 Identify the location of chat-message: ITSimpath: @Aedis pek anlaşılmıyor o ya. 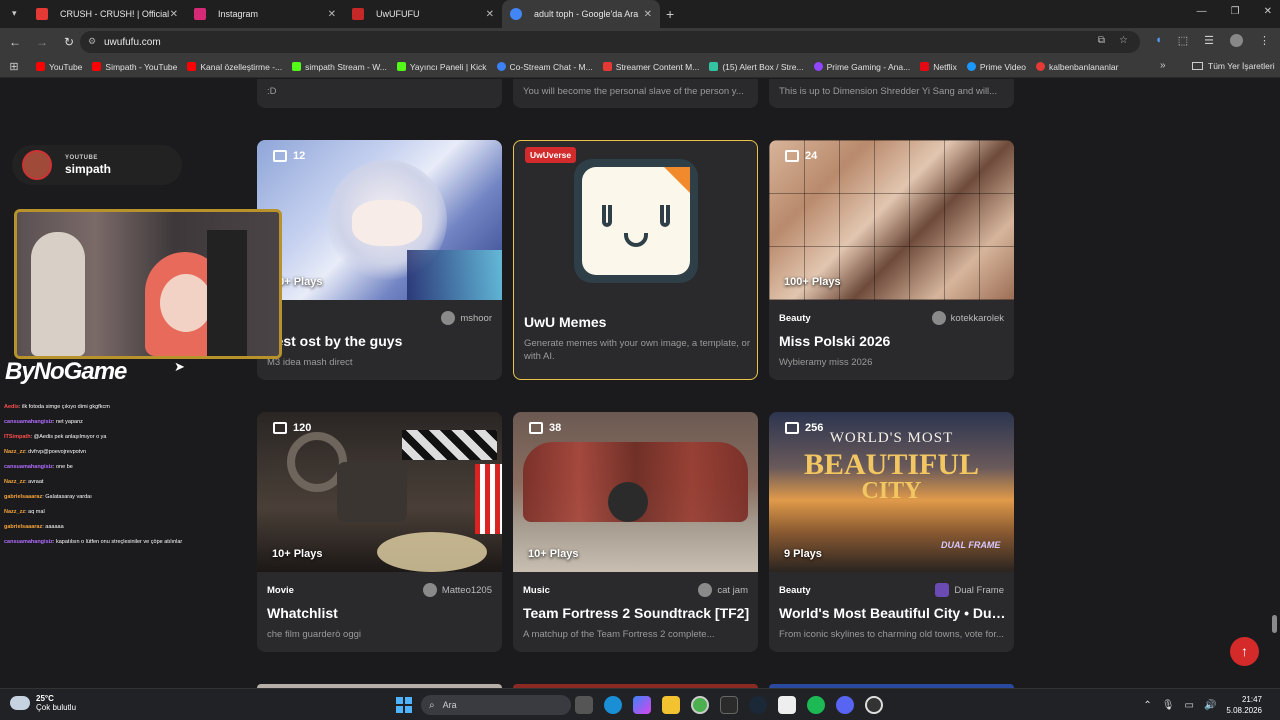
(55, 437).